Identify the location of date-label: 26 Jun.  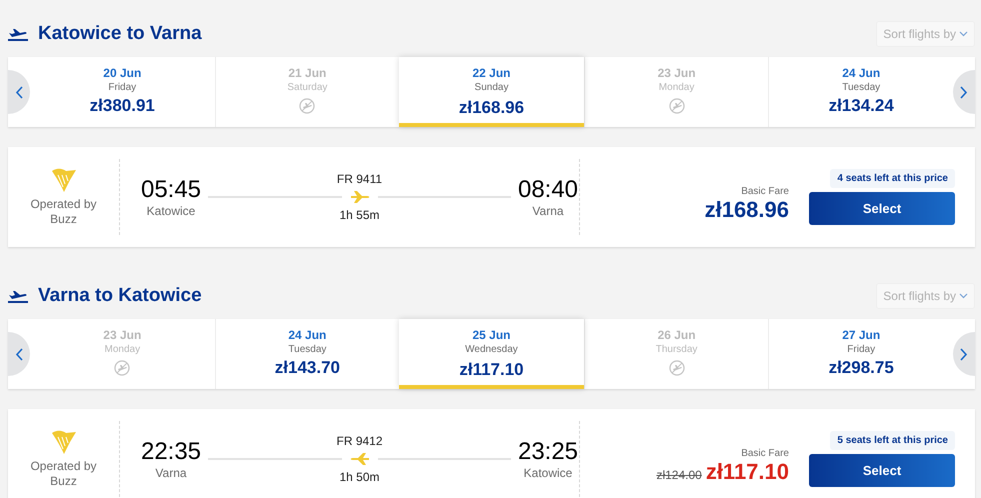
(677, 335).